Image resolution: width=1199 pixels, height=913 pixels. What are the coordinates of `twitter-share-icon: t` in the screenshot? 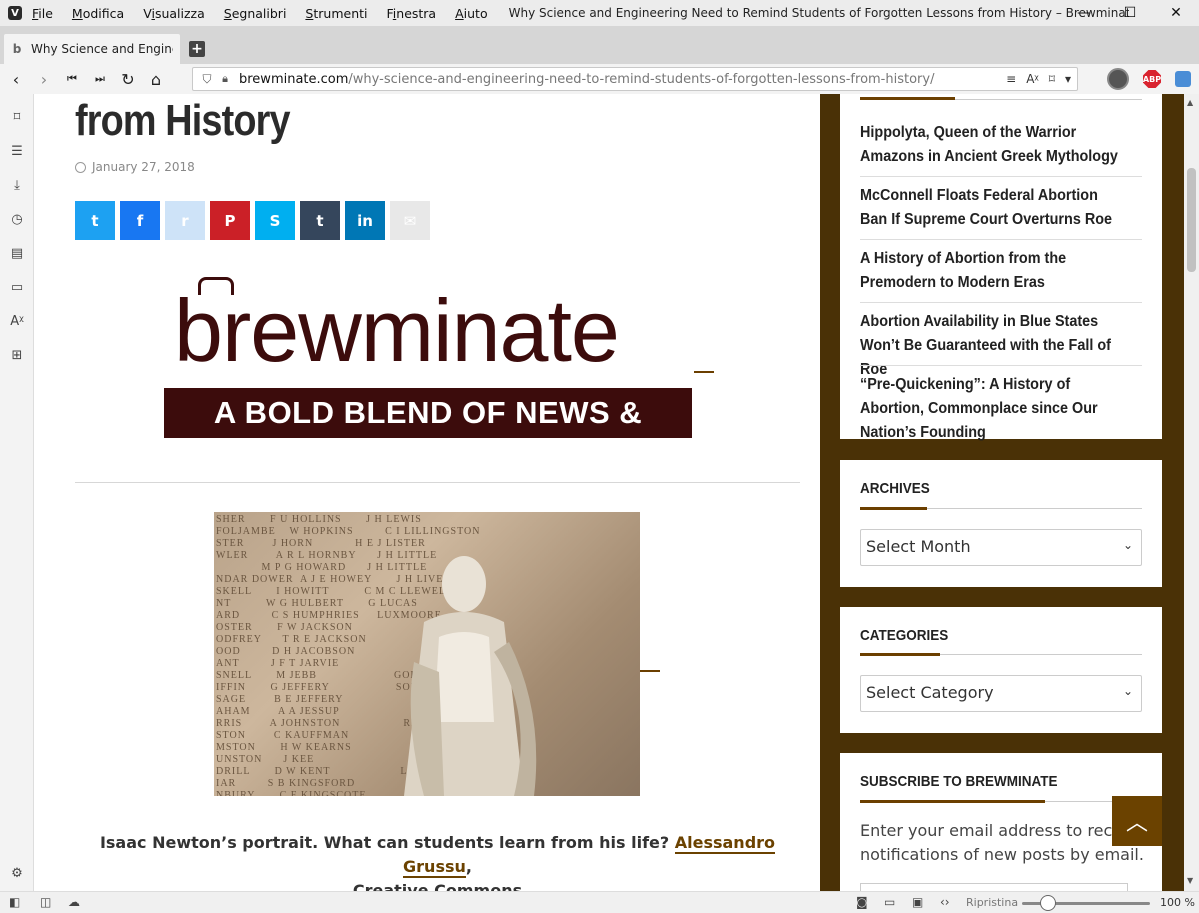 It's located at (95, 220).